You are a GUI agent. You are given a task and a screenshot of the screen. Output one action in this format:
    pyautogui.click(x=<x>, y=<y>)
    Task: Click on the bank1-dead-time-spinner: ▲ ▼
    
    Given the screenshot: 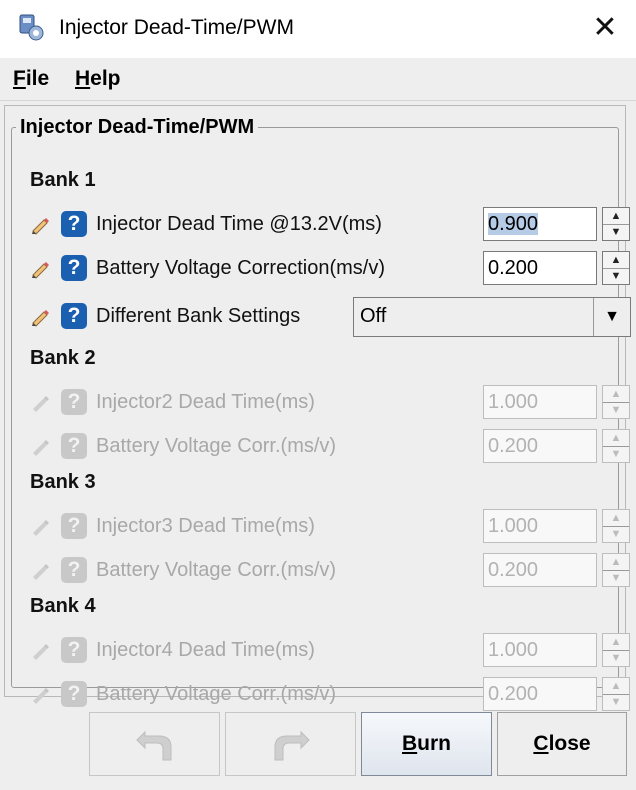 What is the action you would take?
    pyautogui.click(x=616, y=224)
    